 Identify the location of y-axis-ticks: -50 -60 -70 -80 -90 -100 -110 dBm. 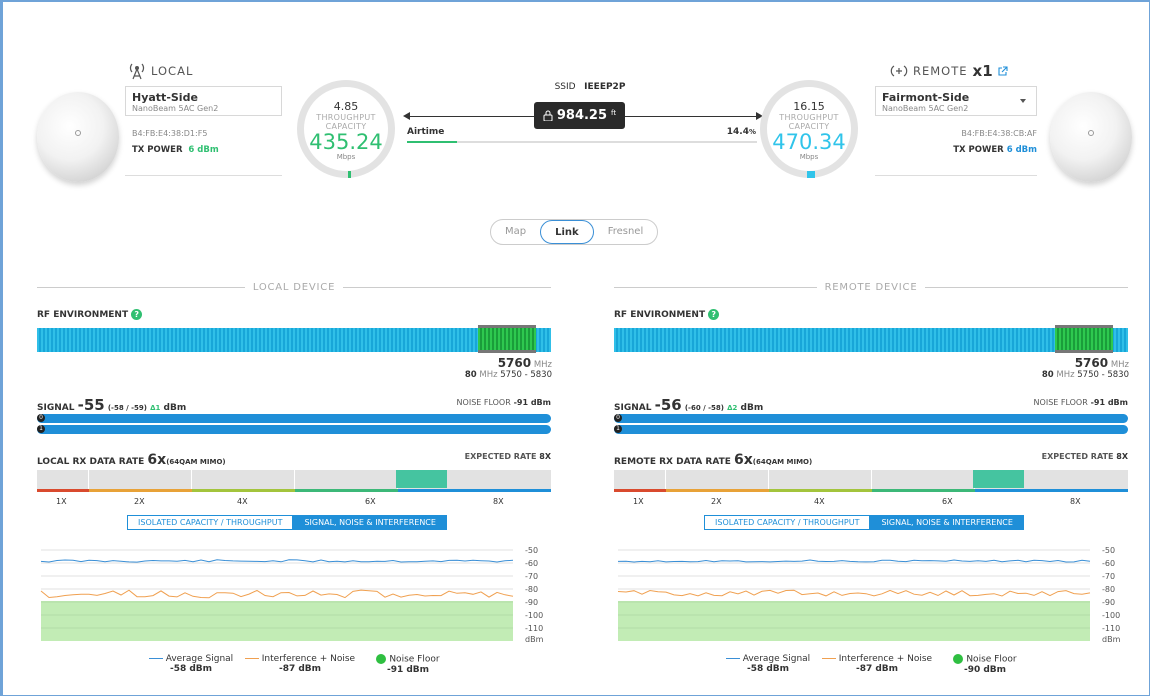
(534, 595).